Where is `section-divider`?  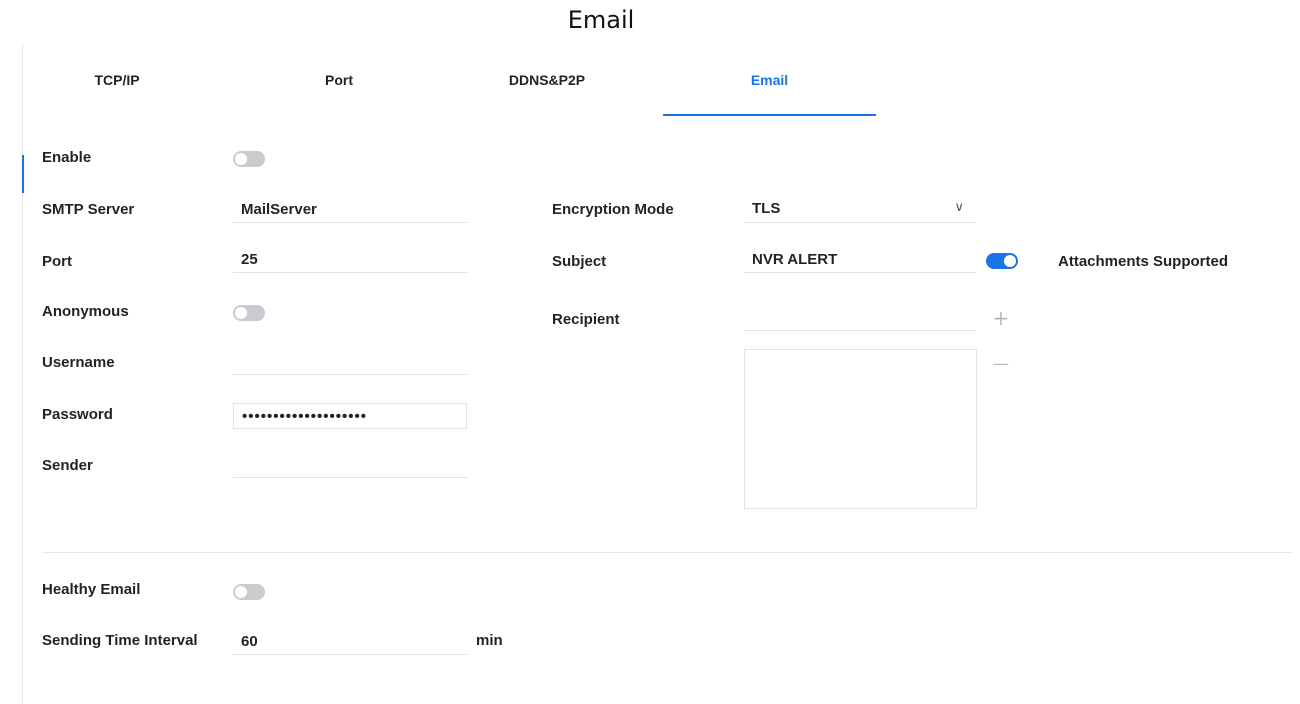 section-divider is located at coordinates (667, 552).